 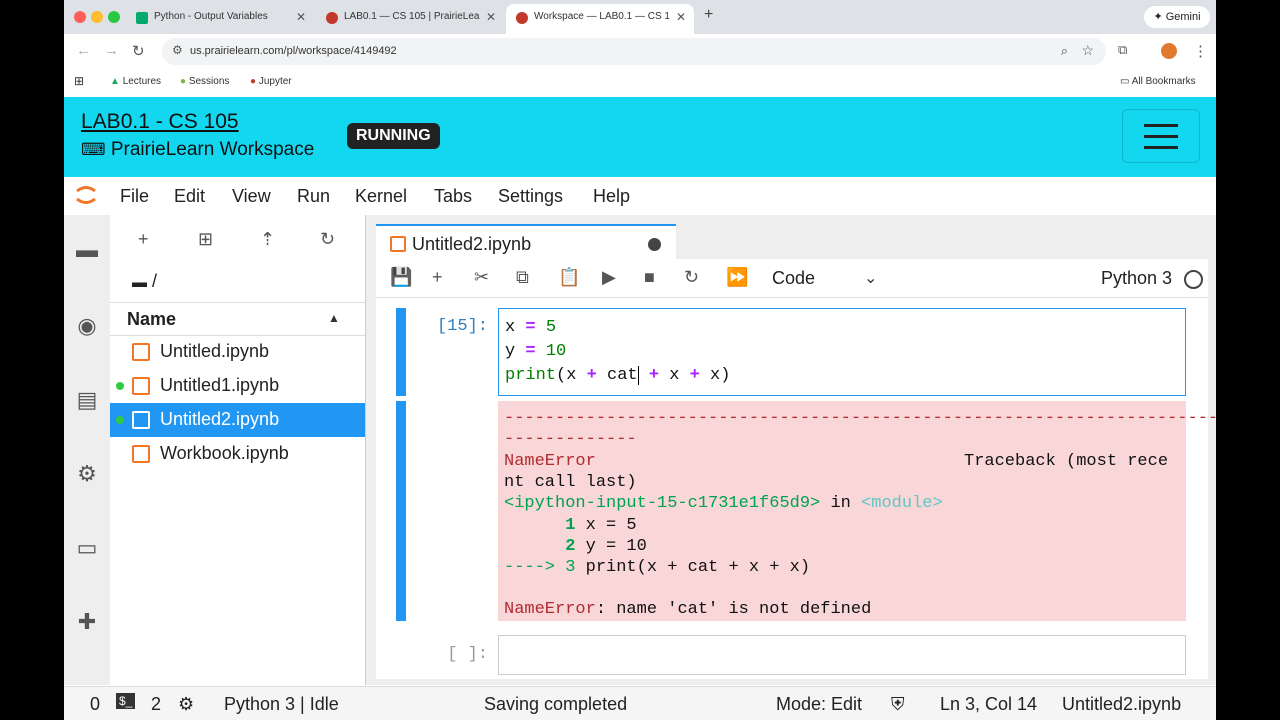 I want to click on cut-icon: ✂, so click(x=481, y=277).